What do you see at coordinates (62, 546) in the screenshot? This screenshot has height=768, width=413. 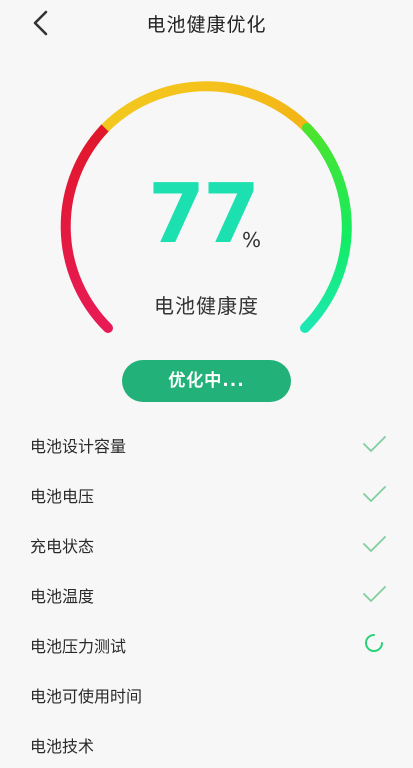 I see `list-item-label: 充电状态` at bounding box center [62, 546].